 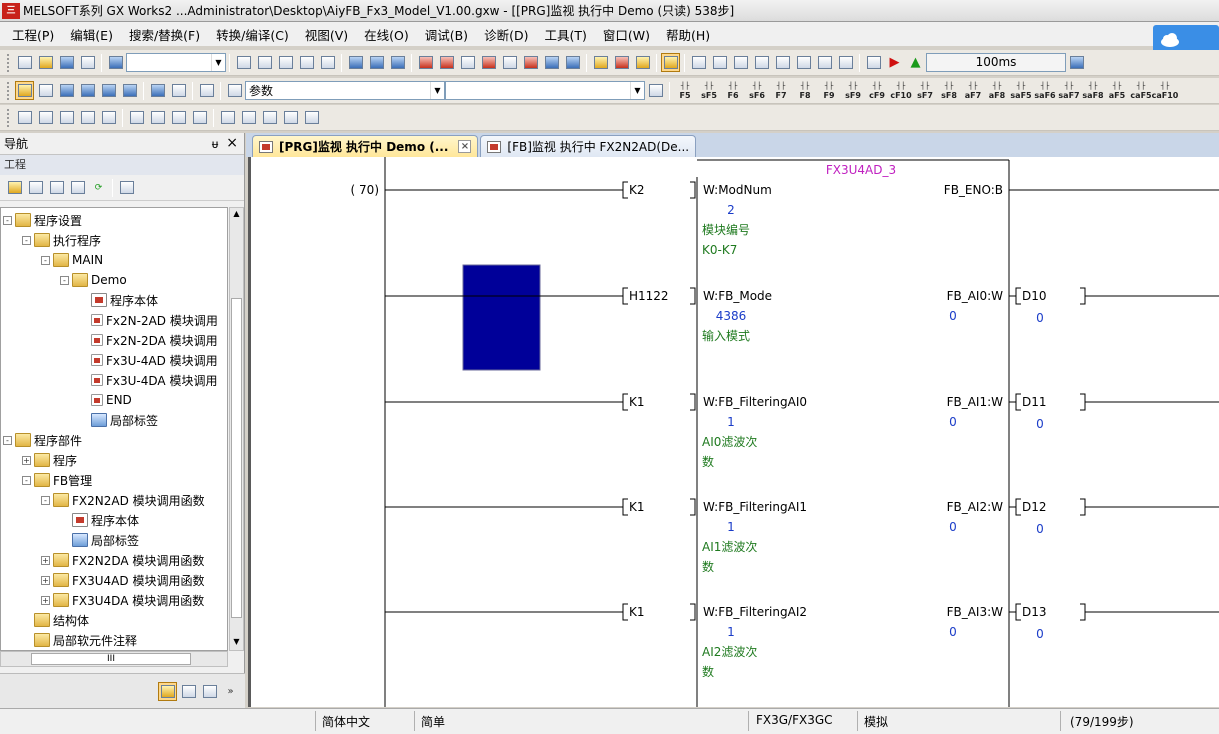 What do you see at coordinates (57, 480) in the screenshot?
I see `tree-item: - FB管理` at bounding box center [57, 480].